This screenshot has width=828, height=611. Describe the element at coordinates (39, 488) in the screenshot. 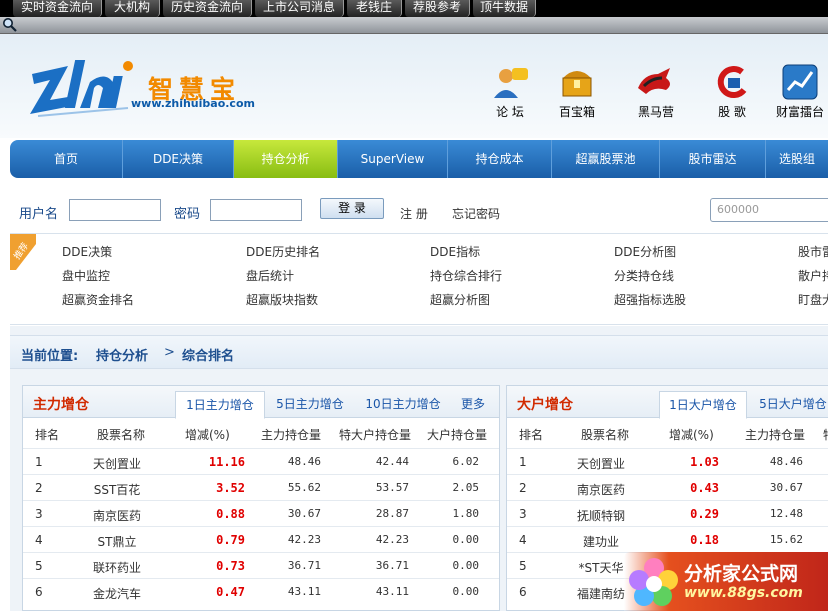

I see `cell-rank: 2` at that location.